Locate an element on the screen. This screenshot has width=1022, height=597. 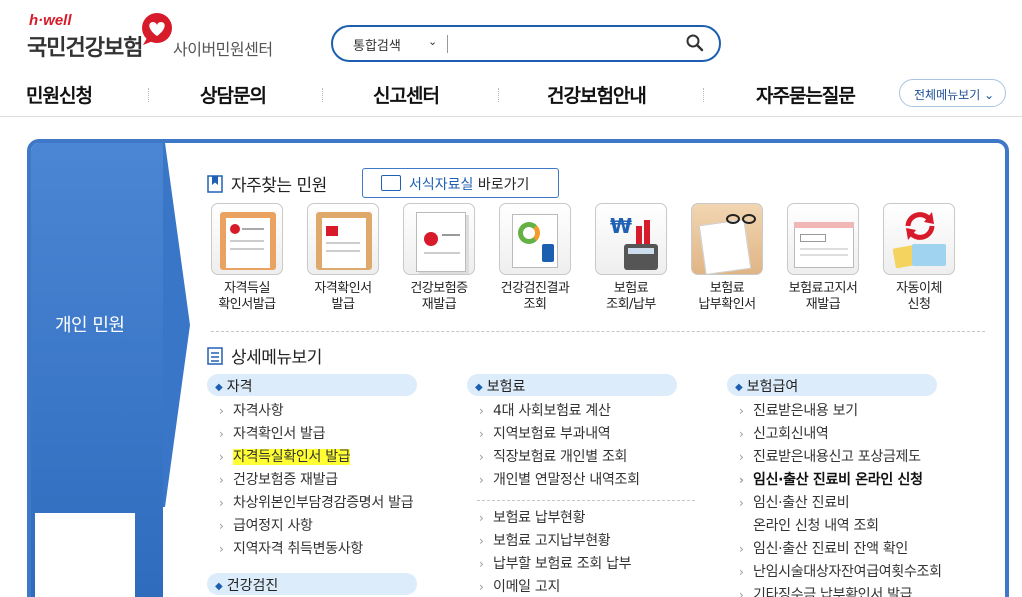
category-label: 건강검진 is located at coordinates (252, 586).